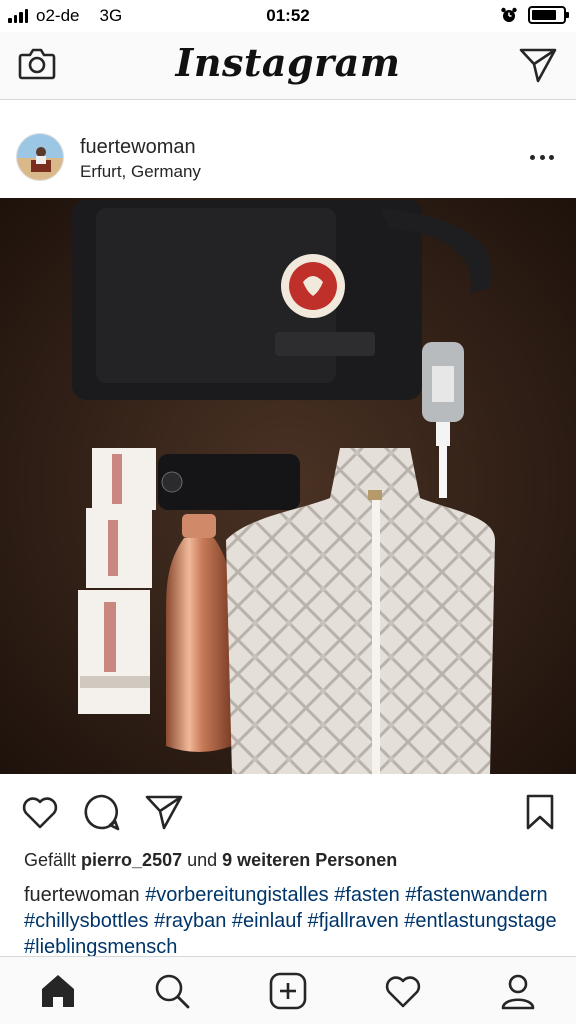  Describe the element at coordinates (518, 991) in the screenshot. I see `profile-icon` at that location.